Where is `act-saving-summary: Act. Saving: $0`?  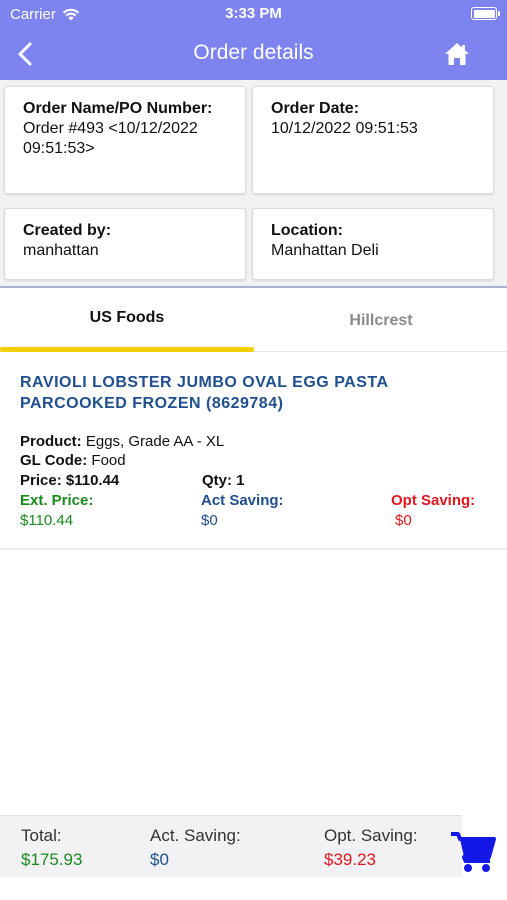 act-saving-summary: Act. Saving: $0 is located at coordinates (195, 848).